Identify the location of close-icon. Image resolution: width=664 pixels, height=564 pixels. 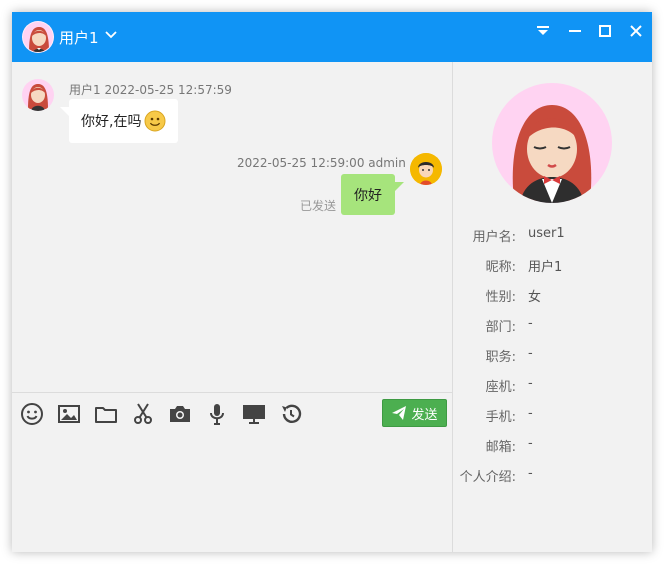
(636, 31).